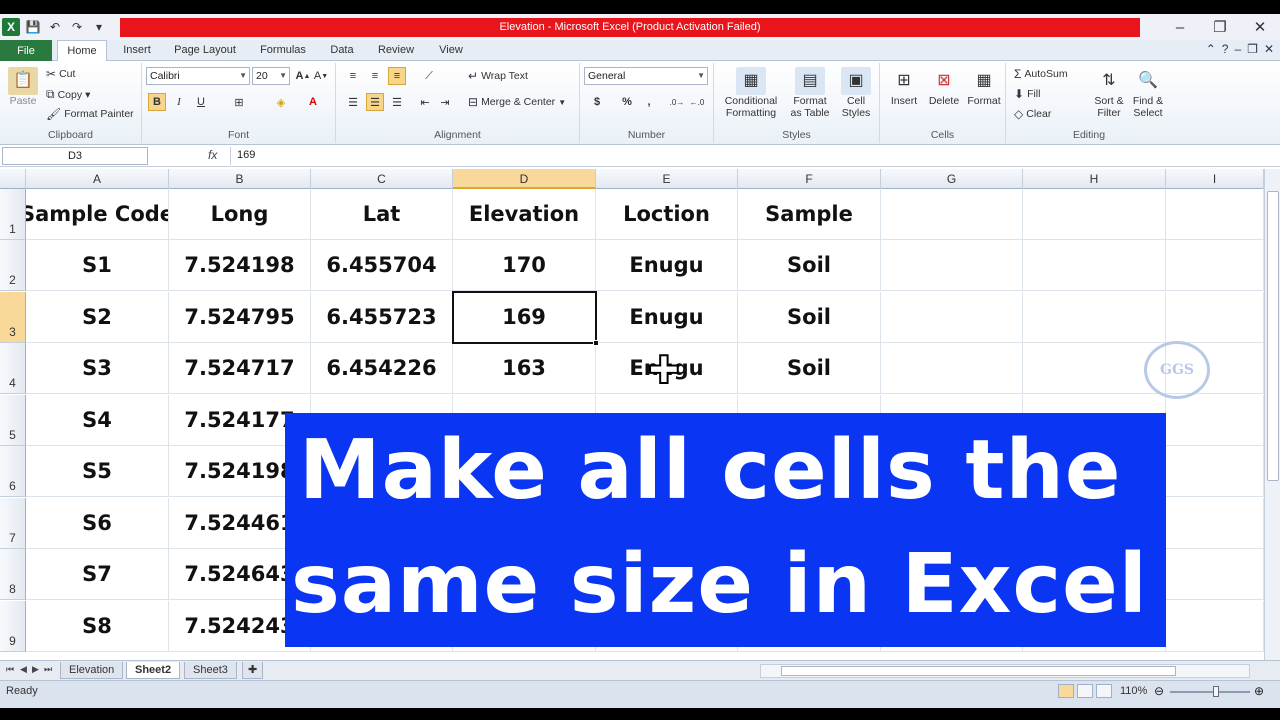 This screenshot has height=720, width=1280. I want to click on cell-a8: S7, so click(97, 574).